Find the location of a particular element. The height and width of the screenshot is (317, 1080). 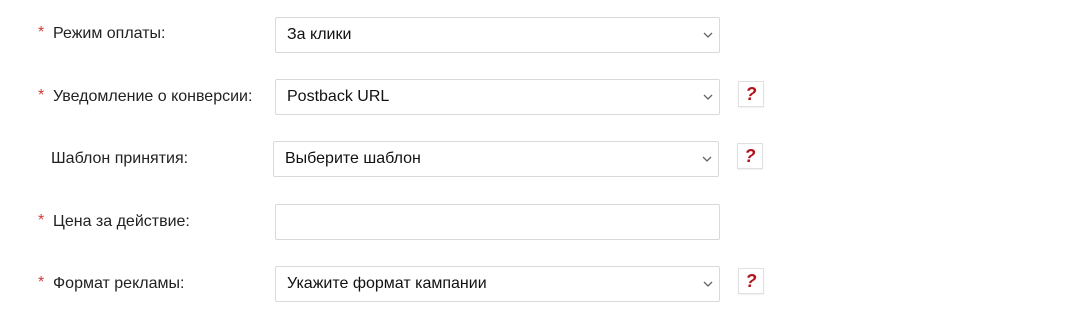

cost-per-action-row: * Цена за действие: is located at coordinates (540, 222).